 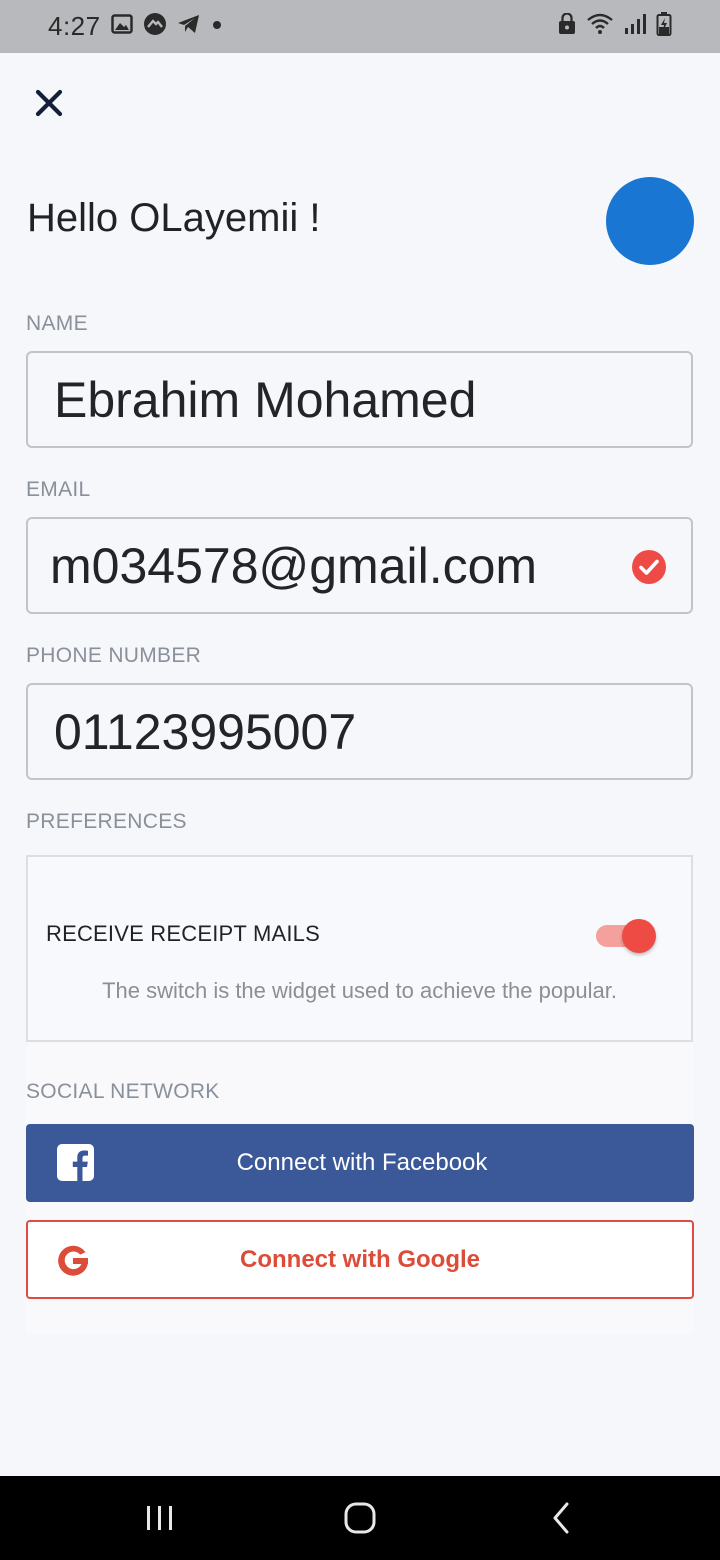 What do you see at coordinates (615, 26) in the screenshot?
I see `status-right` at bounding box center [615, 26].